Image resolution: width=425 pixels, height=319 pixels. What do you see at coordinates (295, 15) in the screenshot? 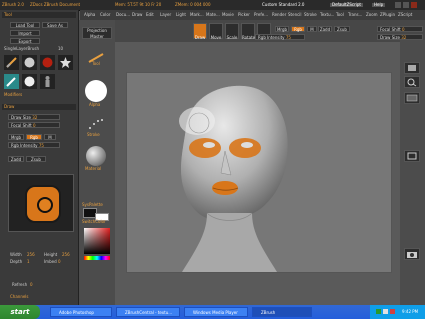
I see `menu-stencil: Stencil` at bounding box center [295, 15].